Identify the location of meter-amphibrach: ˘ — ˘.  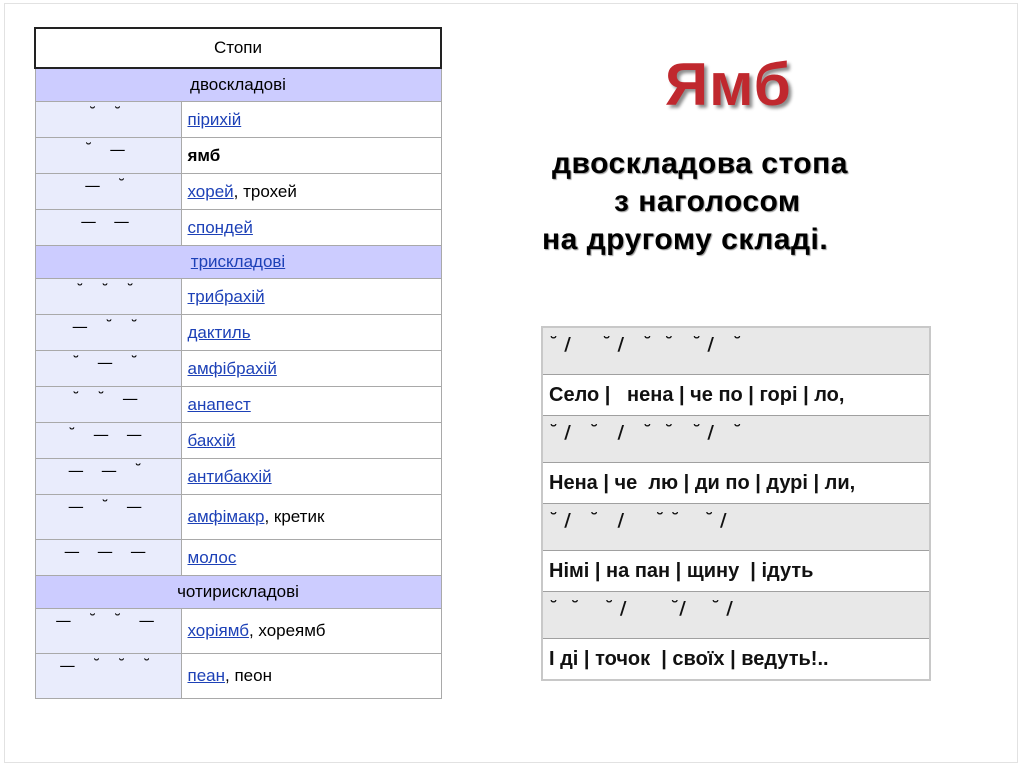
(108, 368).